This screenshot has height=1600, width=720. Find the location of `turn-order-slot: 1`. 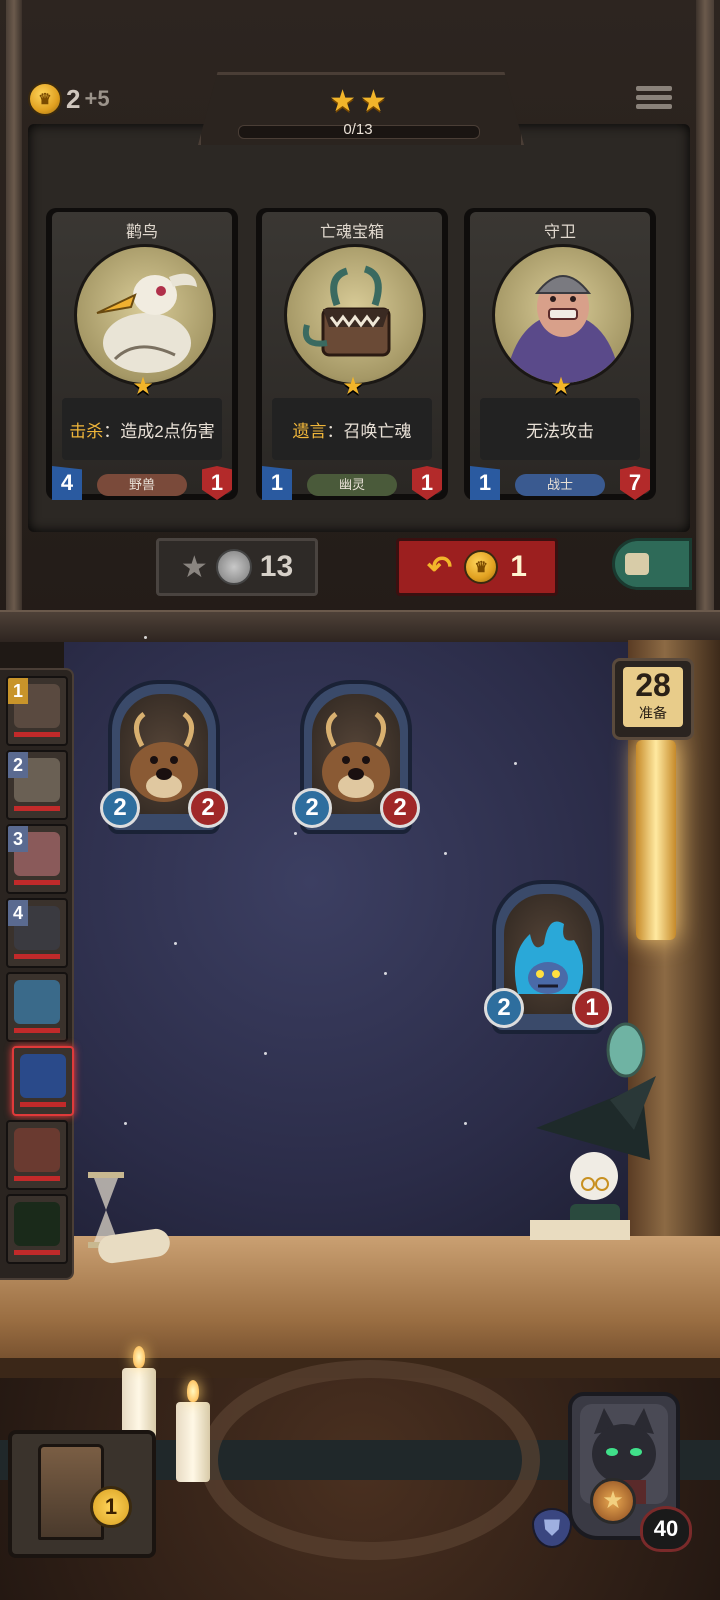

turn-order-slot: 1 is located at coordinates (37, 711).